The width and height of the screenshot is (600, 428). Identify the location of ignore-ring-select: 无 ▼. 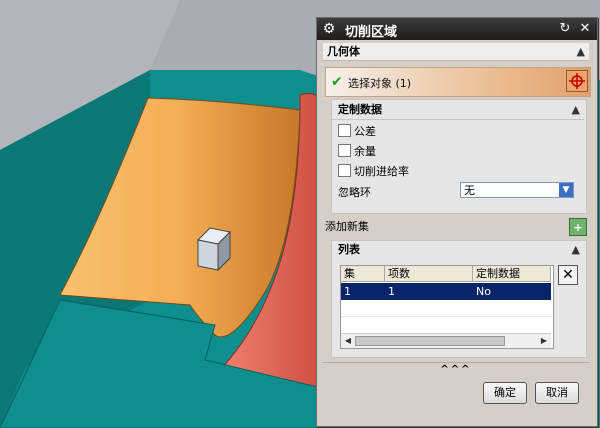
(517, 190).